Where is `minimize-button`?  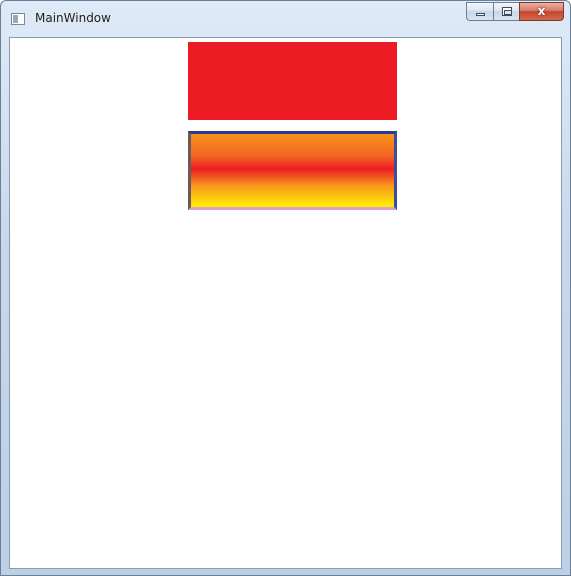
minimize-button is located at coordinates (479, 11).